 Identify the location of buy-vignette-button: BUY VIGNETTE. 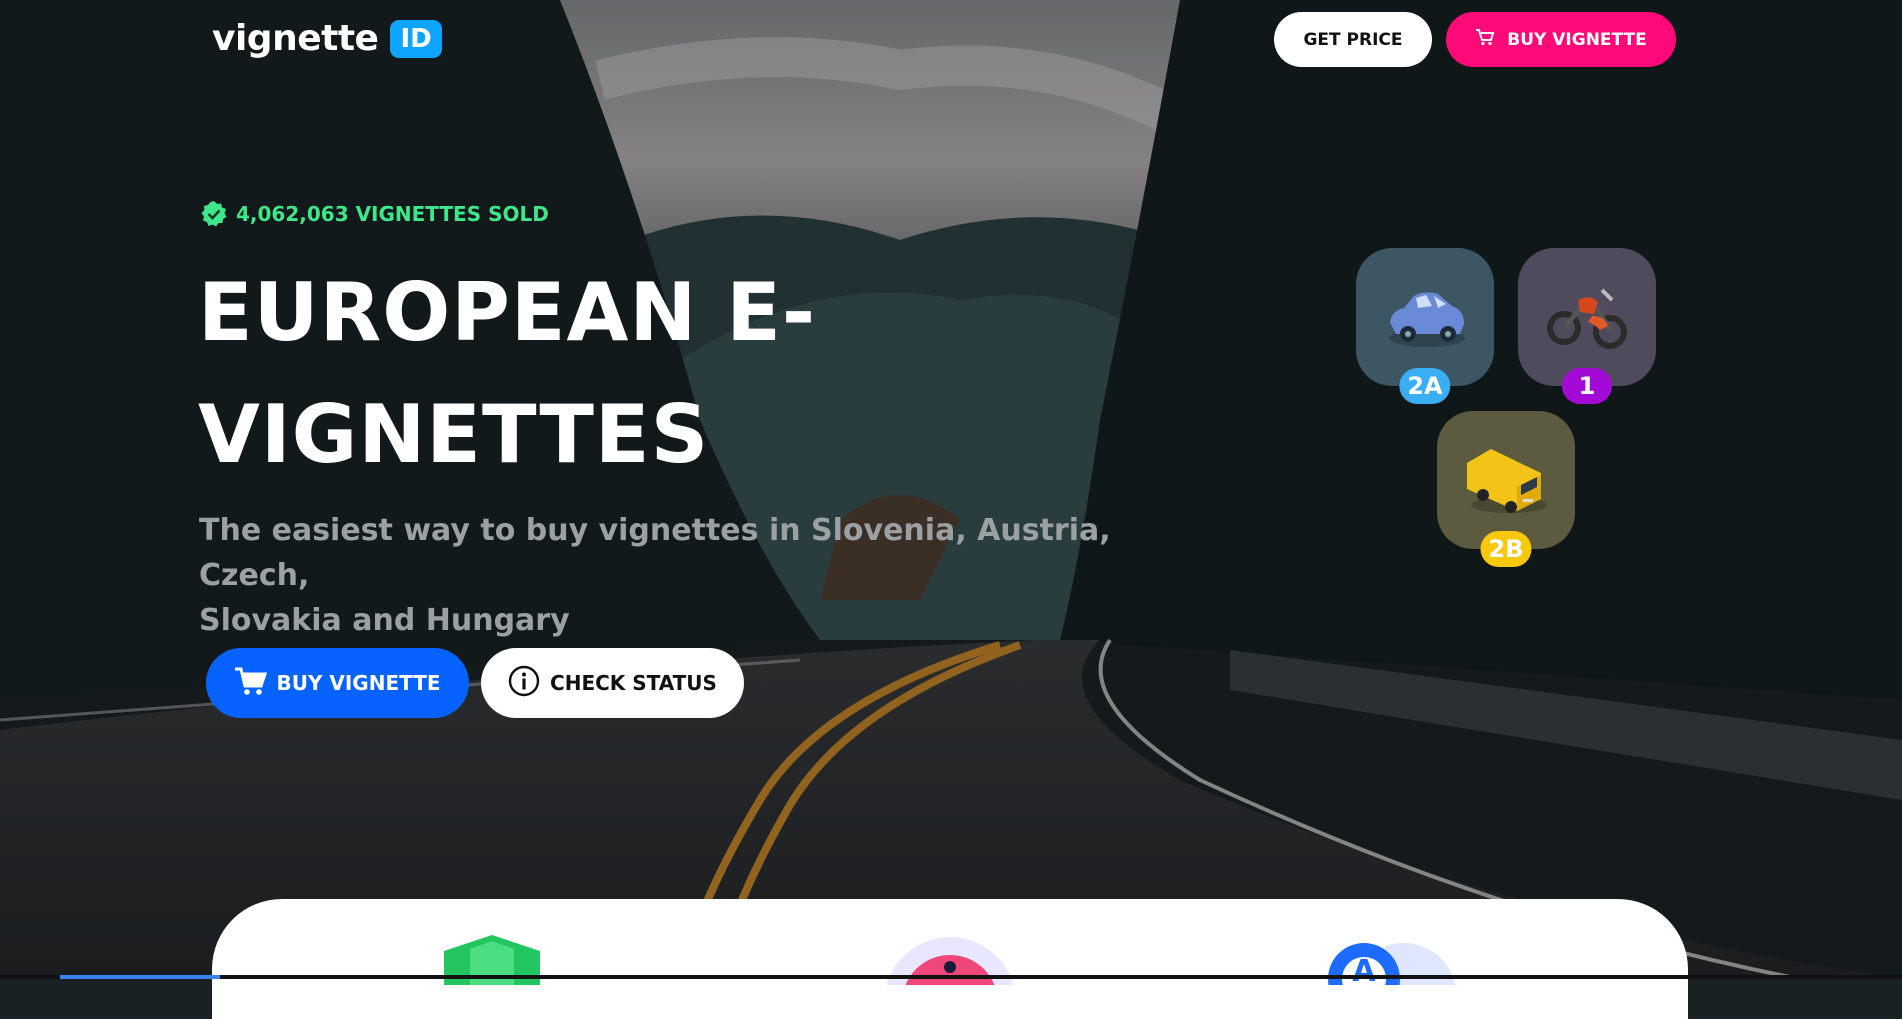
(337, 683).